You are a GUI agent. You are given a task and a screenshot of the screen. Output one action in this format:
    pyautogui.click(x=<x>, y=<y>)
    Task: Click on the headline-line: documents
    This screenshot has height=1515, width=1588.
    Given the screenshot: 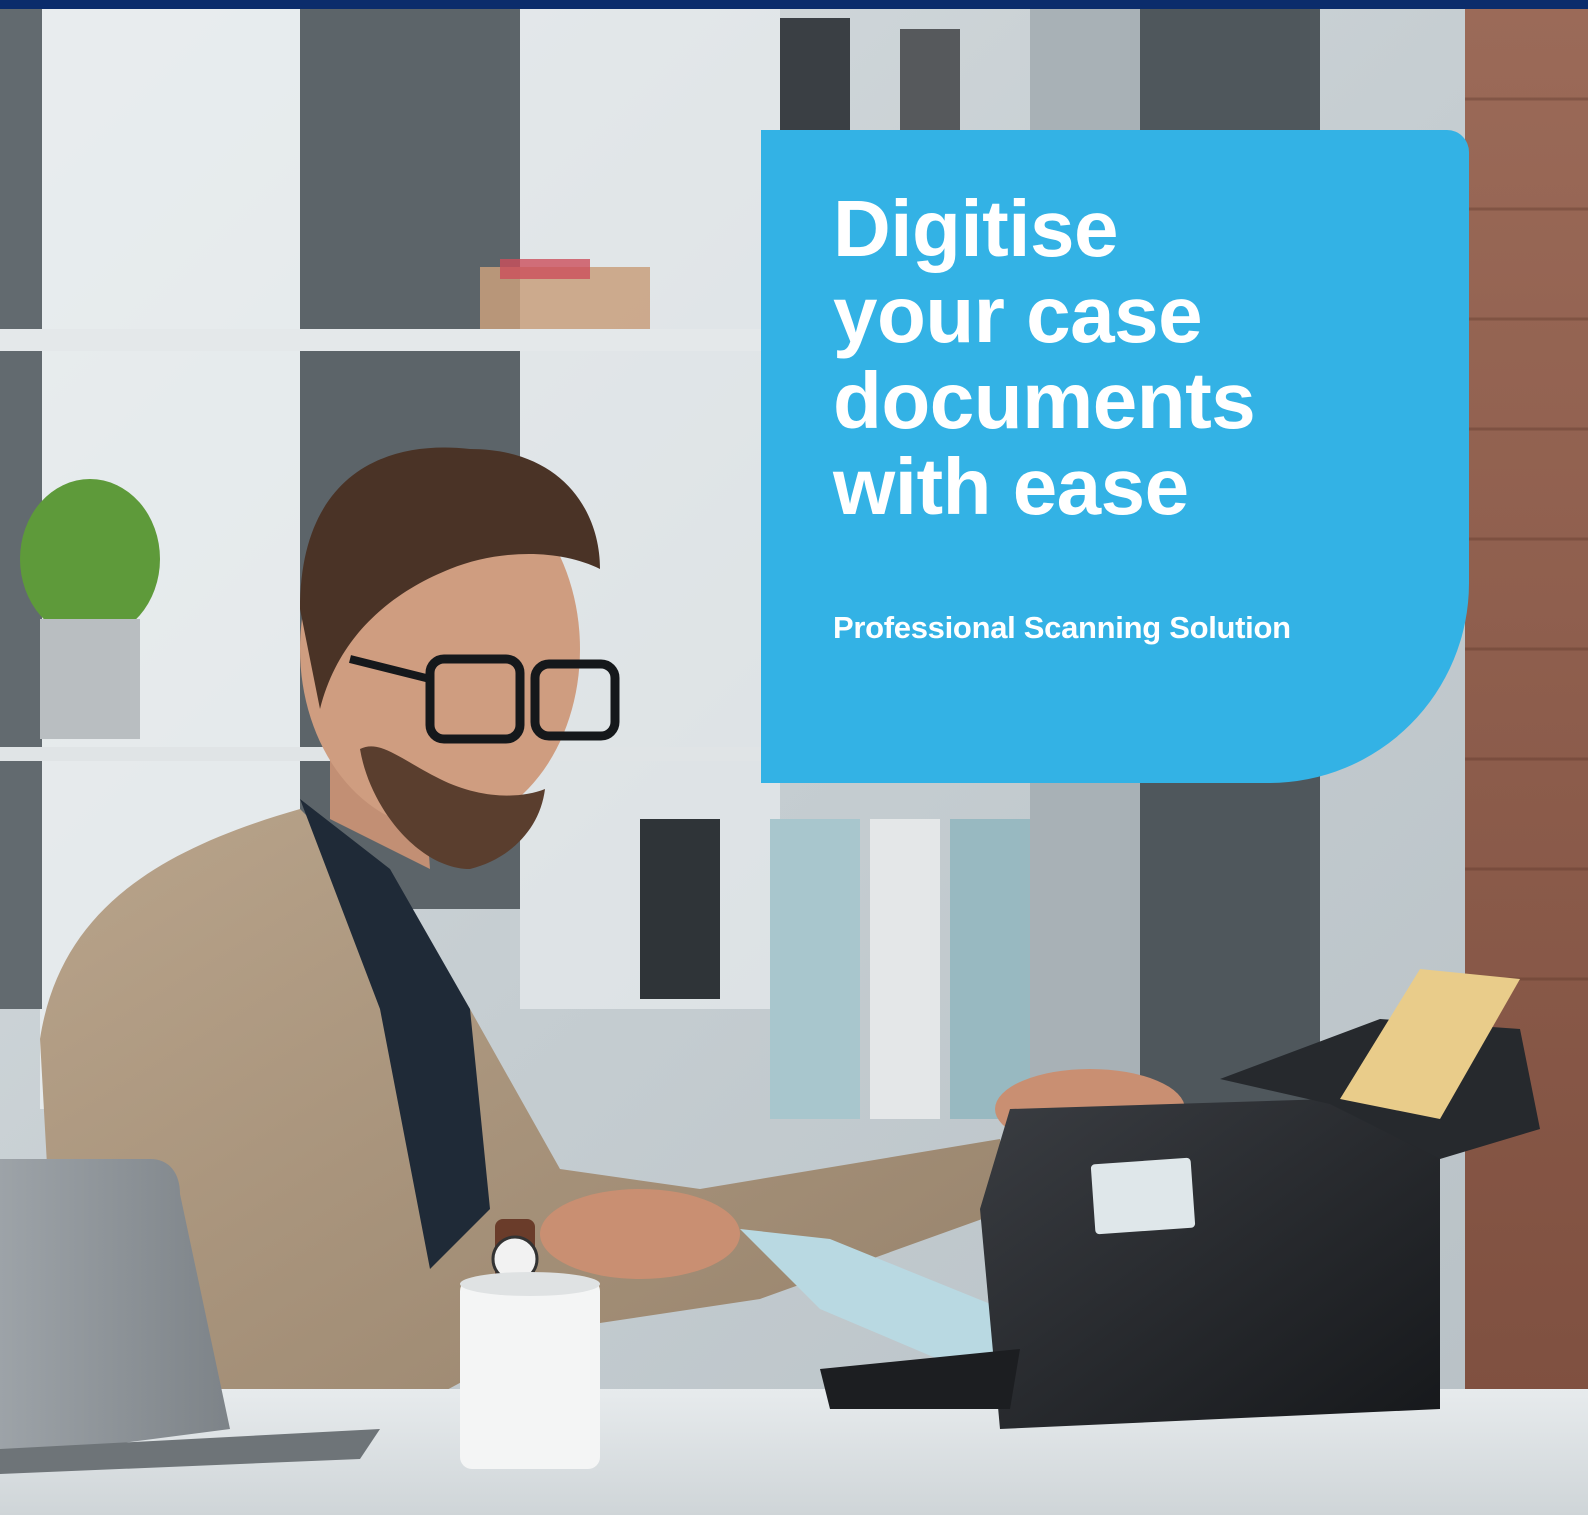 What is the action you would take?
    pyautogui.click(x=1044, y=400)
    